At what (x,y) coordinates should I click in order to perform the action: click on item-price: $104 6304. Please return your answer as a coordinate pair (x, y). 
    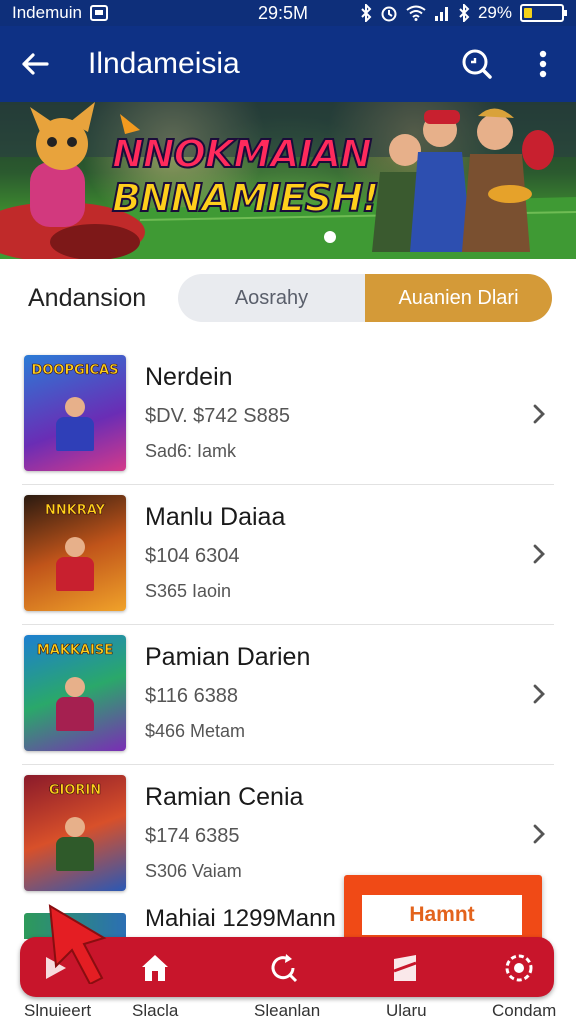
    Looking at the image, I should click on (192, 556).